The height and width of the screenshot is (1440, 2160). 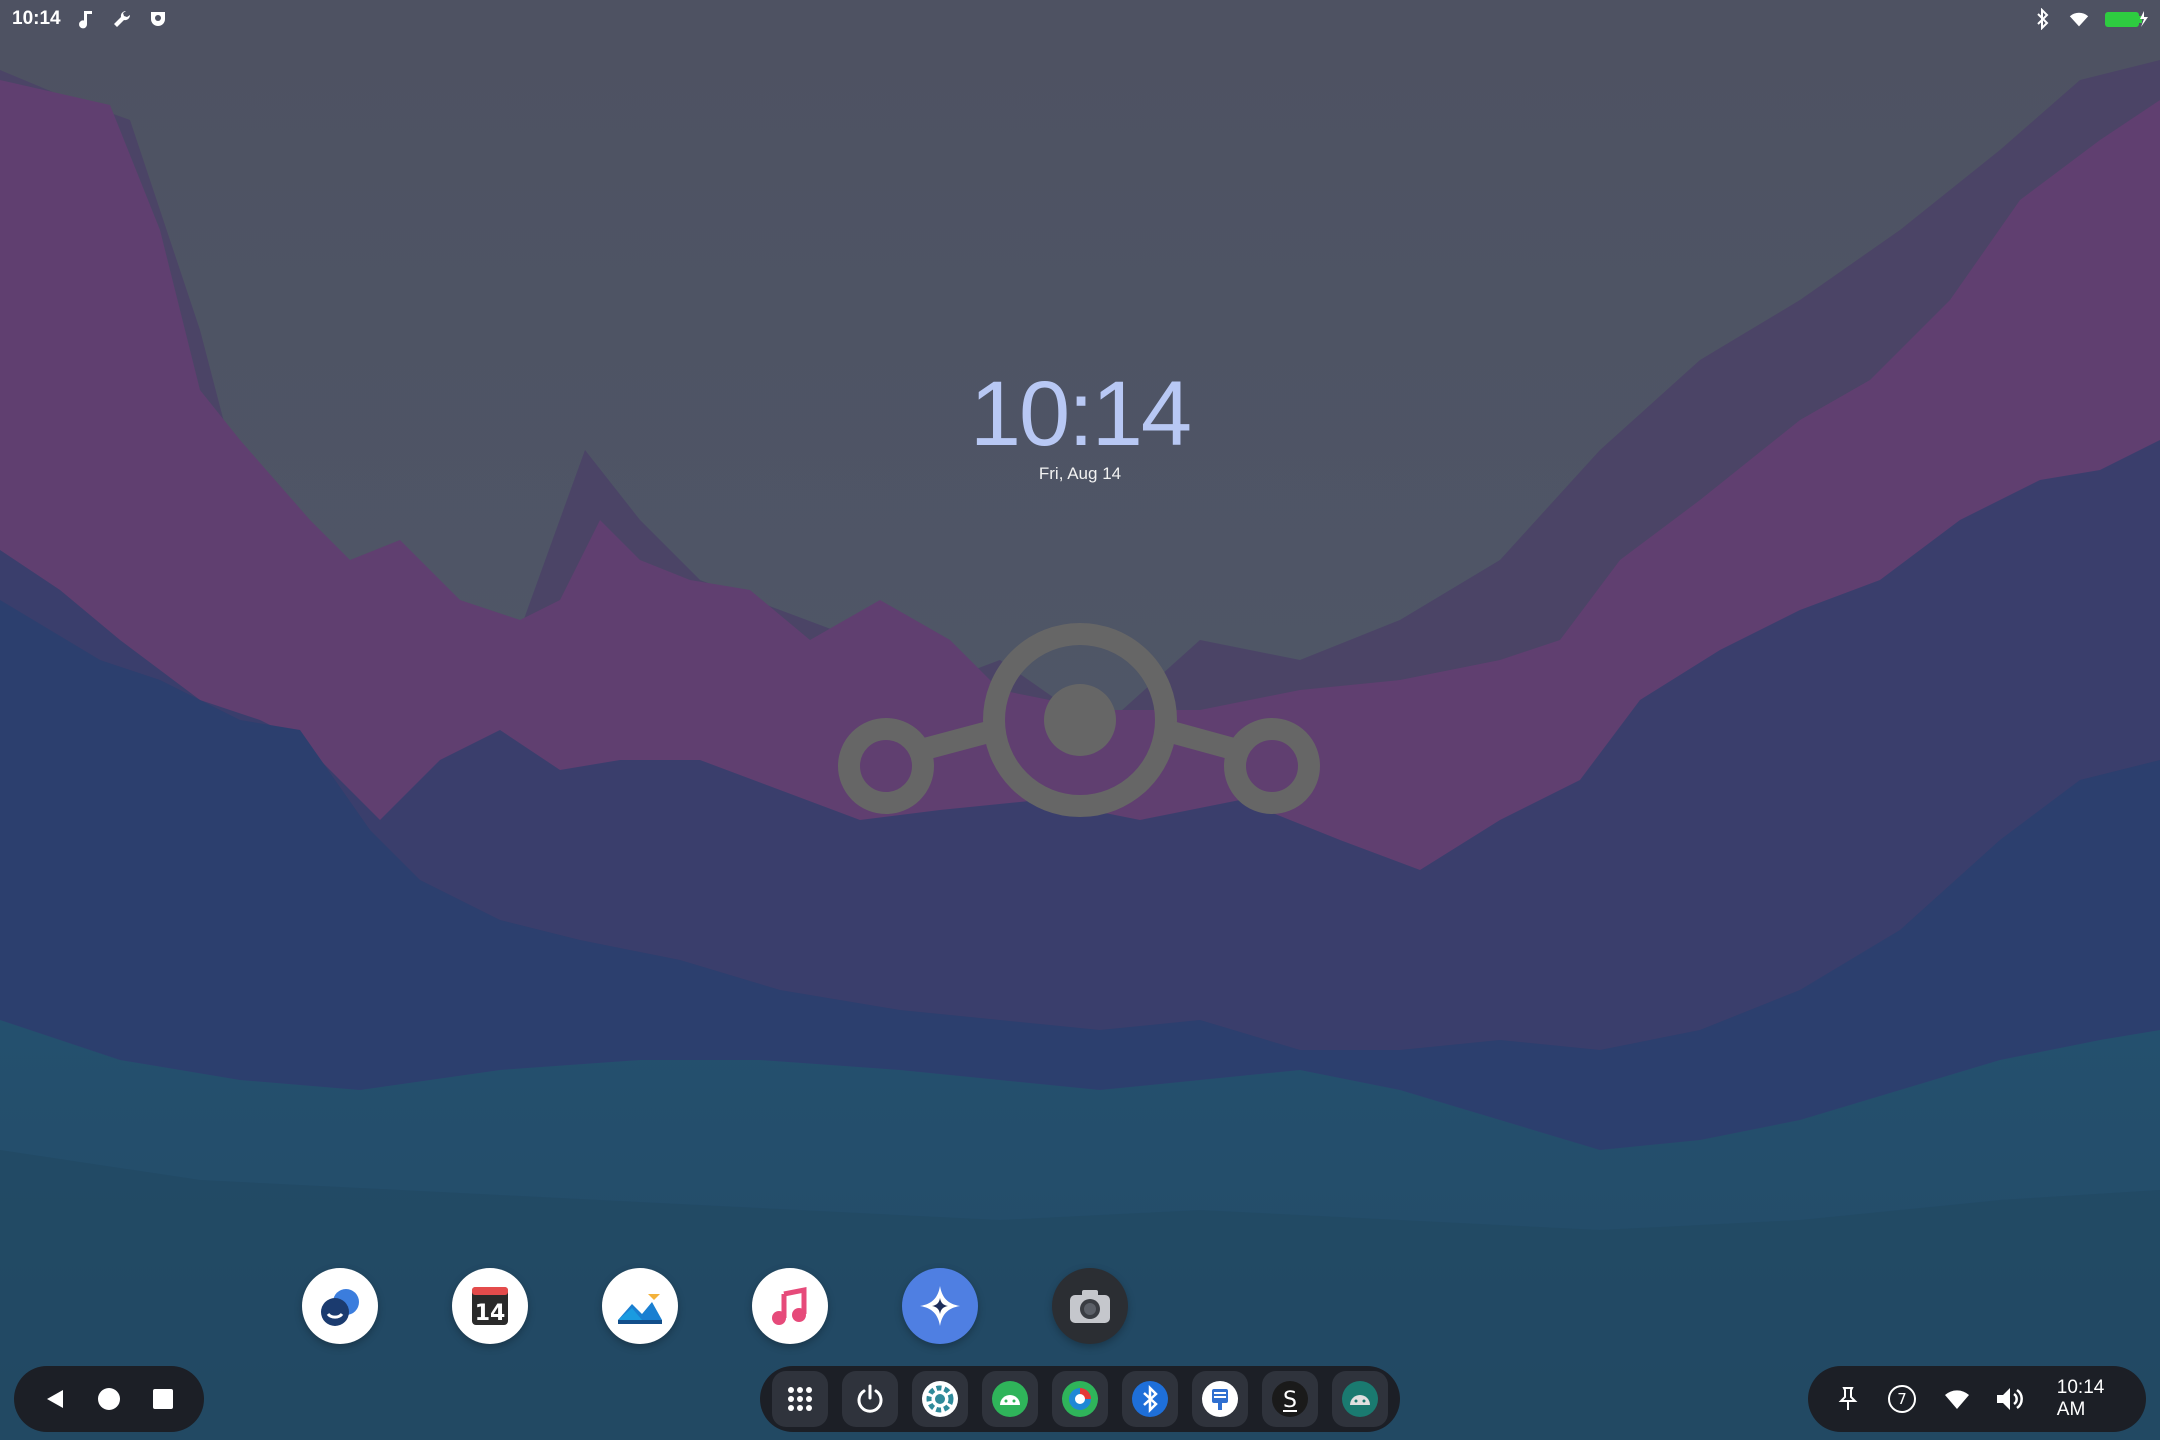 I want to click on tray-volume-button, so click(x=2011, y=1399).